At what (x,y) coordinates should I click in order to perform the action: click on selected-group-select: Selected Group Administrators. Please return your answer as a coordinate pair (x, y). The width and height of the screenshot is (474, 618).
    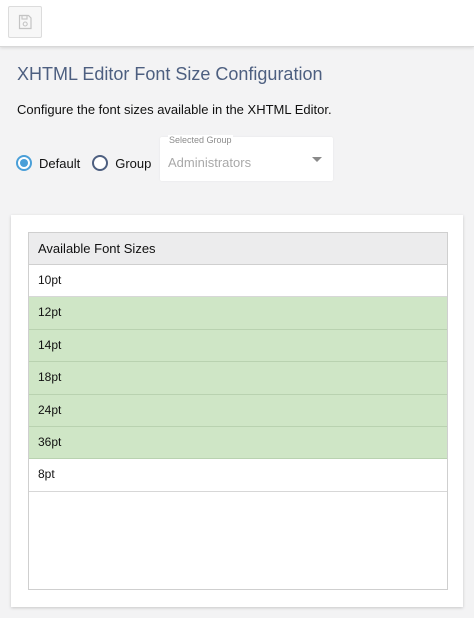
    Looking at the image, I should click on (246, 158).